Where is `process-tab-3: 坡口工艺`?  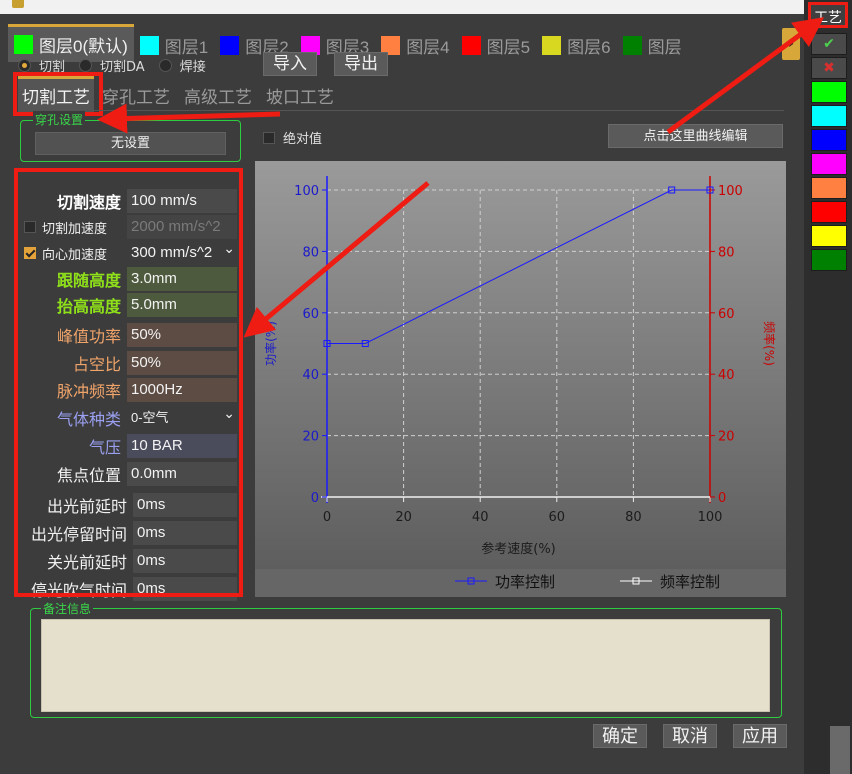
process-tab-3: 坡口工艺 is located at coordinates (300, 97).